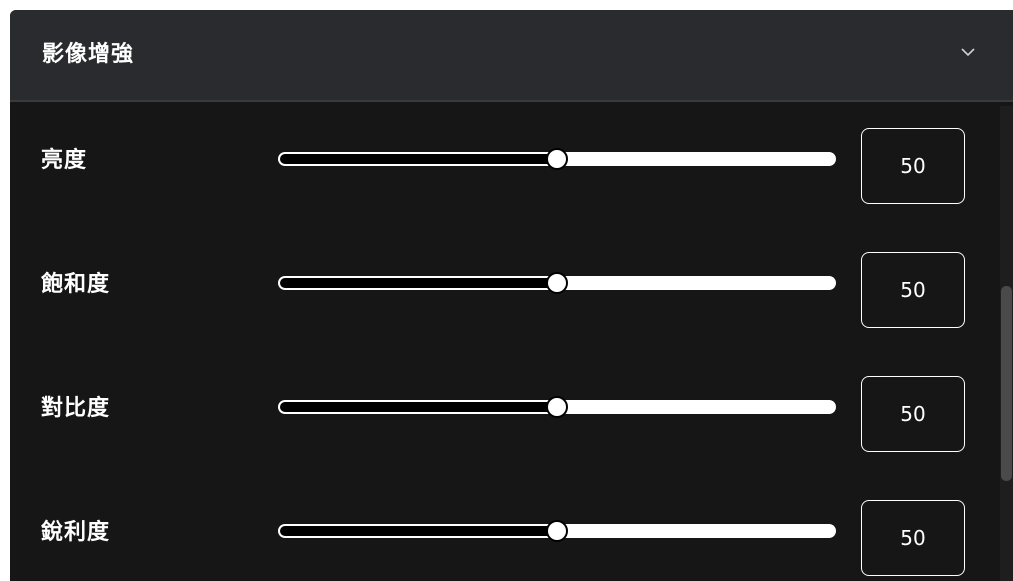 The width and height of the screenshot is (1013, 581). I want to click on slider-row-saturation: 飽和度 50, so click(505, 286).